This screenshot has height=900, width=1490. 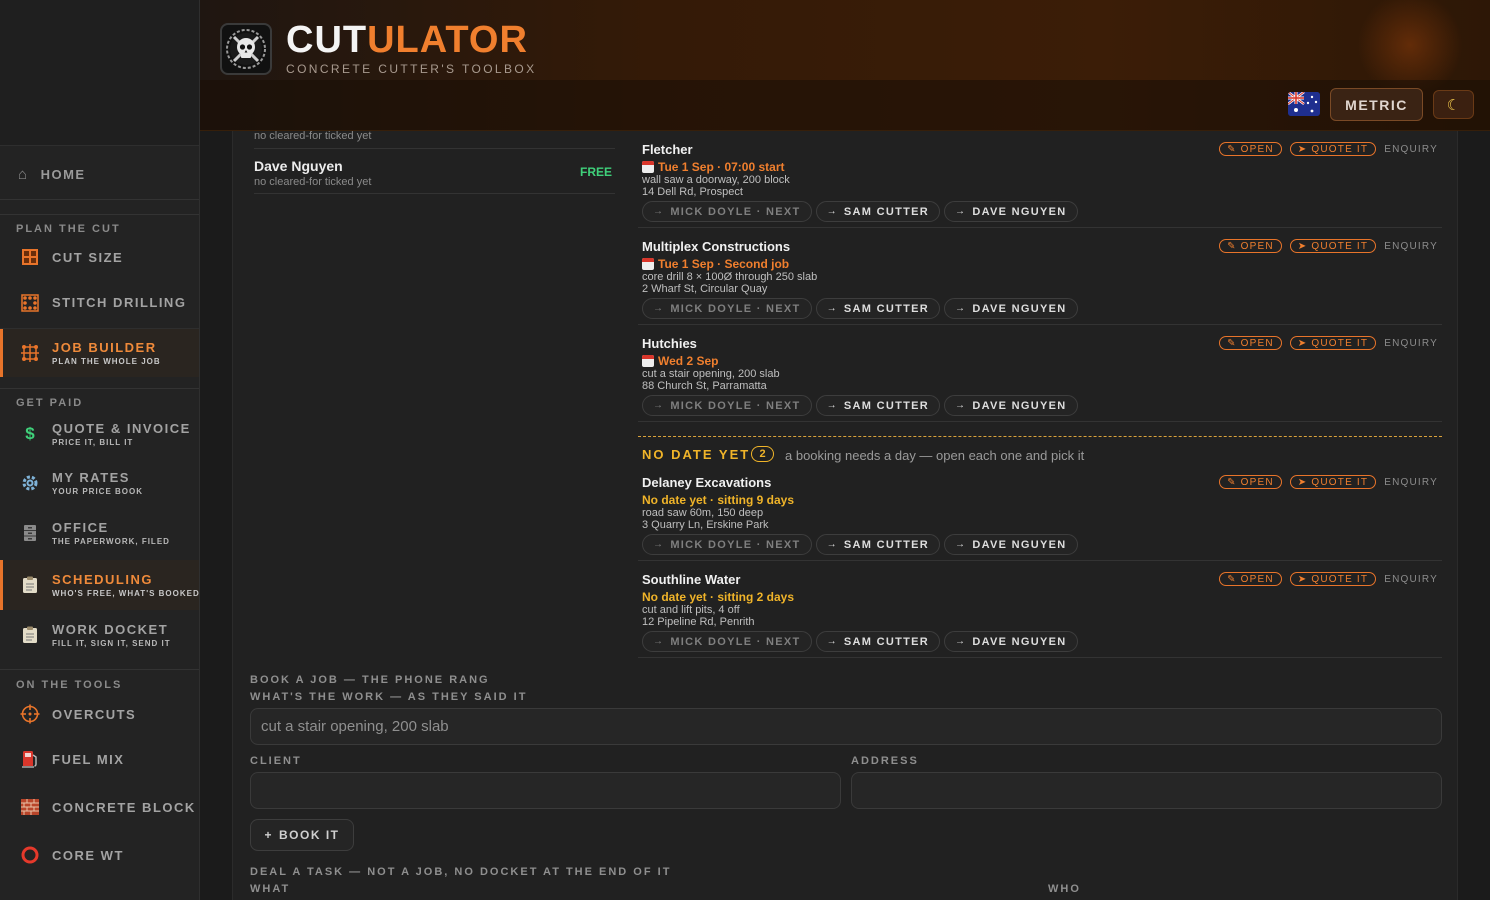 What do you see at coordinates (99, 635) in the screenshot?
I see `sidebar-item-work-docket: WORK DOCKET FILL IT, SIGN IT, SEND IT` at bounding box center [99, 635].